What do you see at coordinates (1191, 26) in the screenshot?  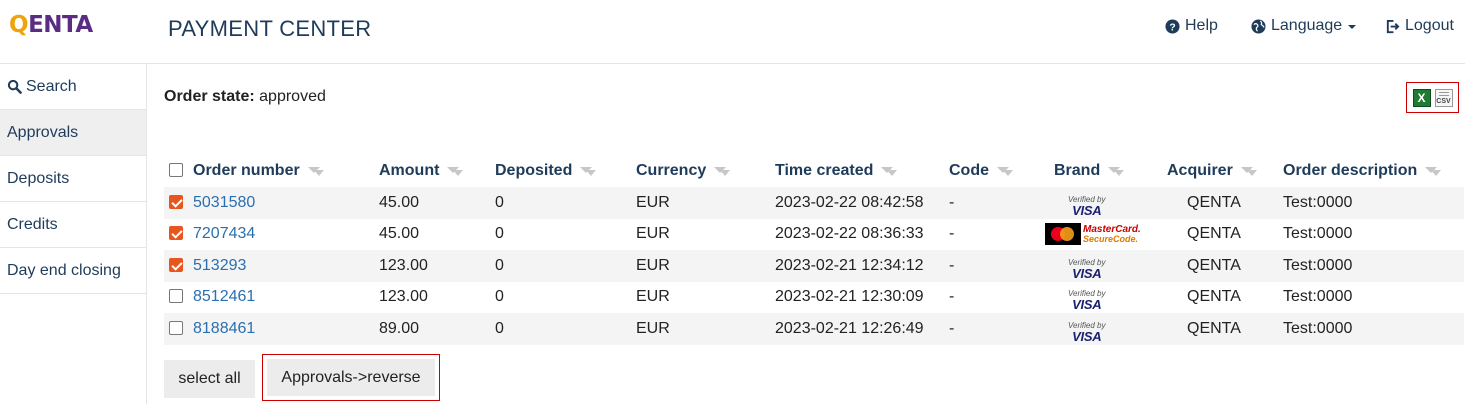 I see `help-link: ? Help` at bounding box center [1191, 26].